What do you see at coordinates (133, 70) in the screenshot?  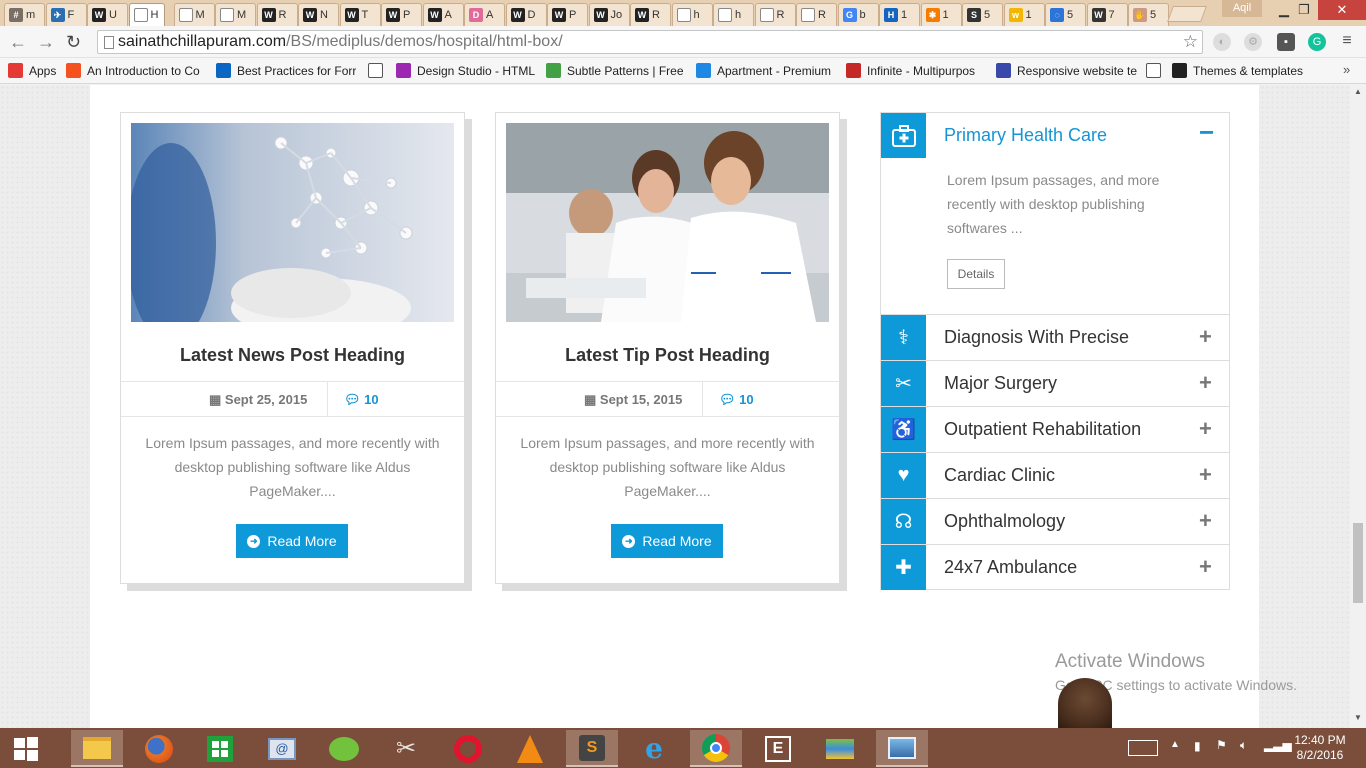 I see `bookmark-item: An Introduction to Co` at bounding box center [133, 70].